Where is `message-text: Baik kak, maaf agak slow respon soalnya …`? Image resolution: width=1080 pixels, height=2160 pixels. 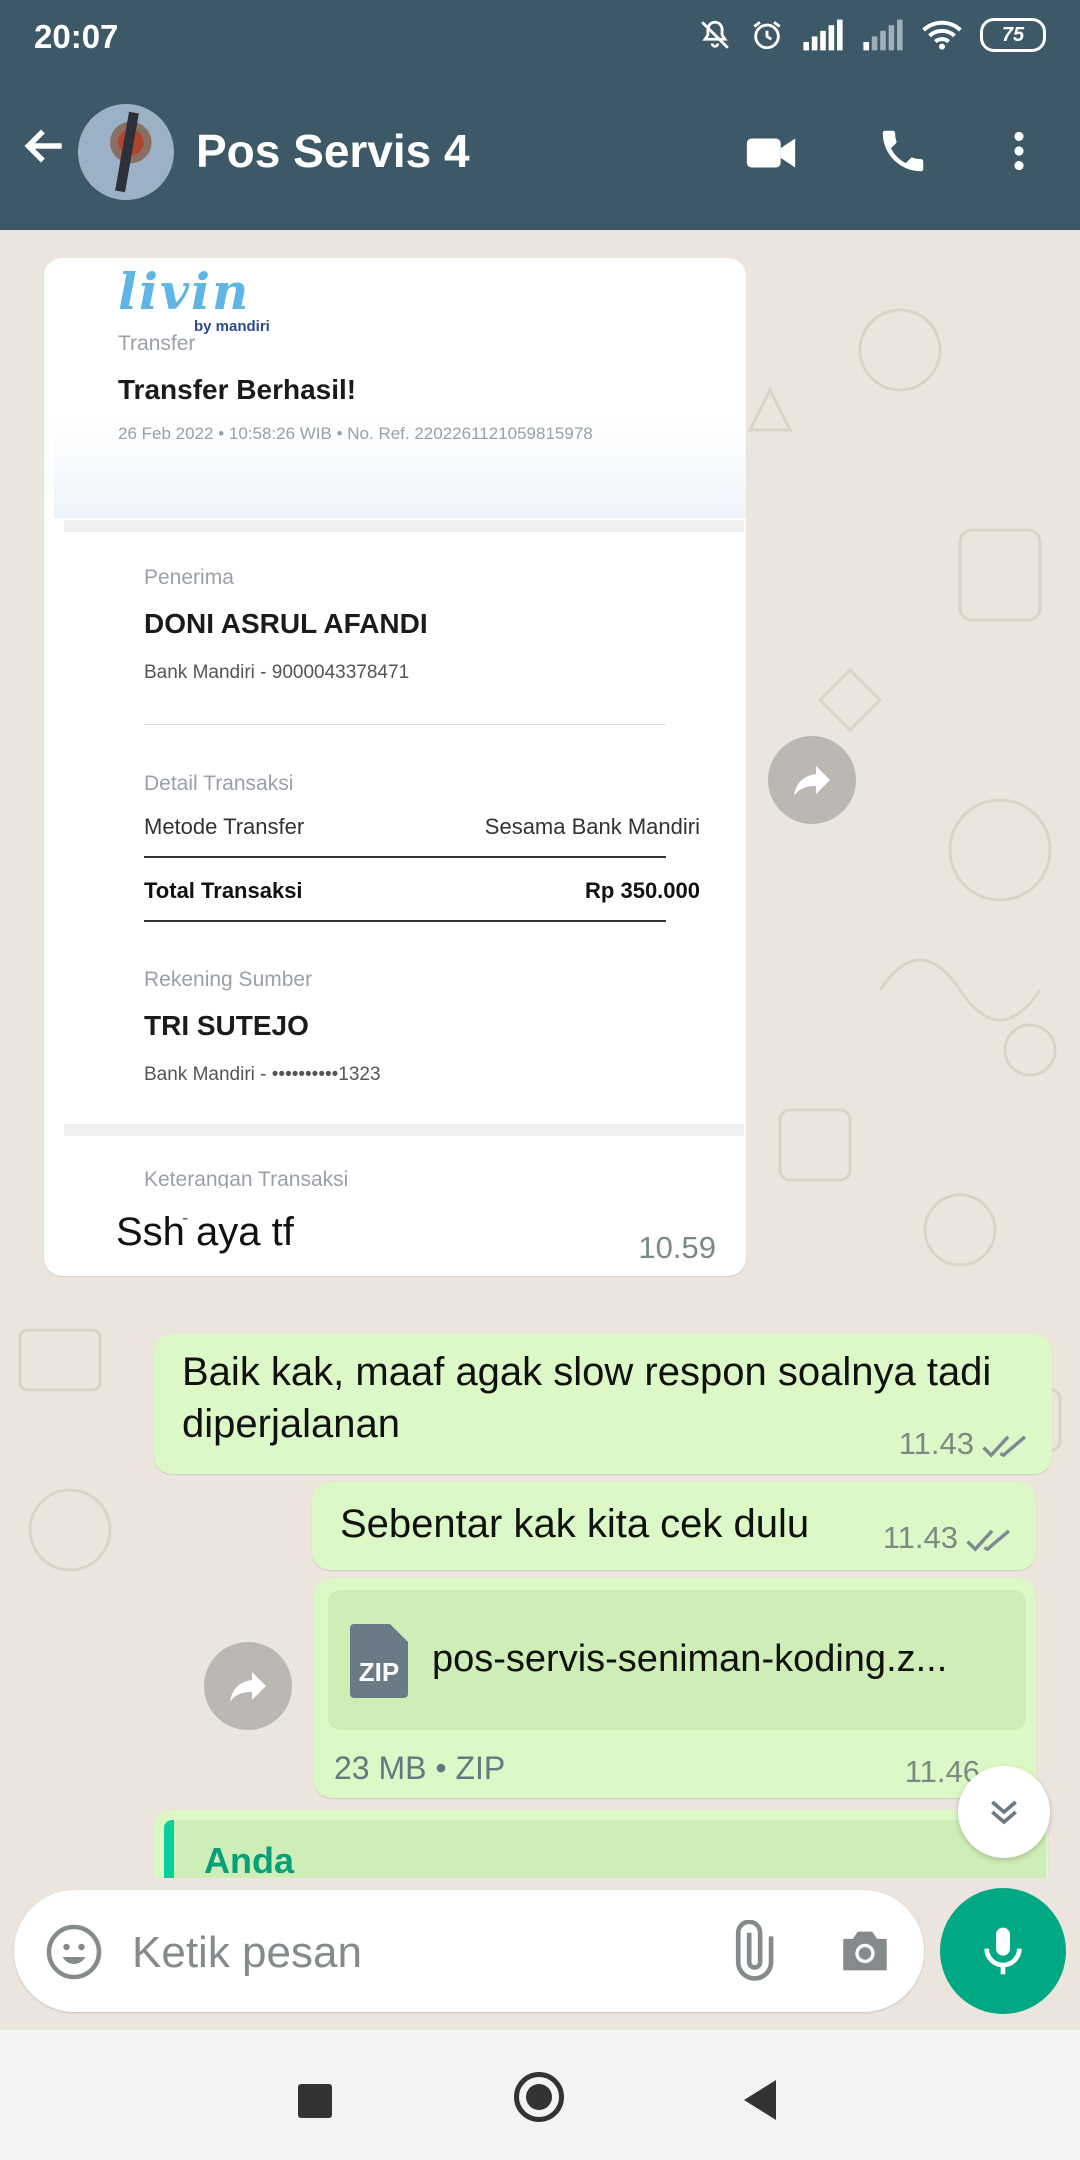
message-text: Baik kak, maaf agak slow respon soalnya … is located at coordinates (587, 1398).